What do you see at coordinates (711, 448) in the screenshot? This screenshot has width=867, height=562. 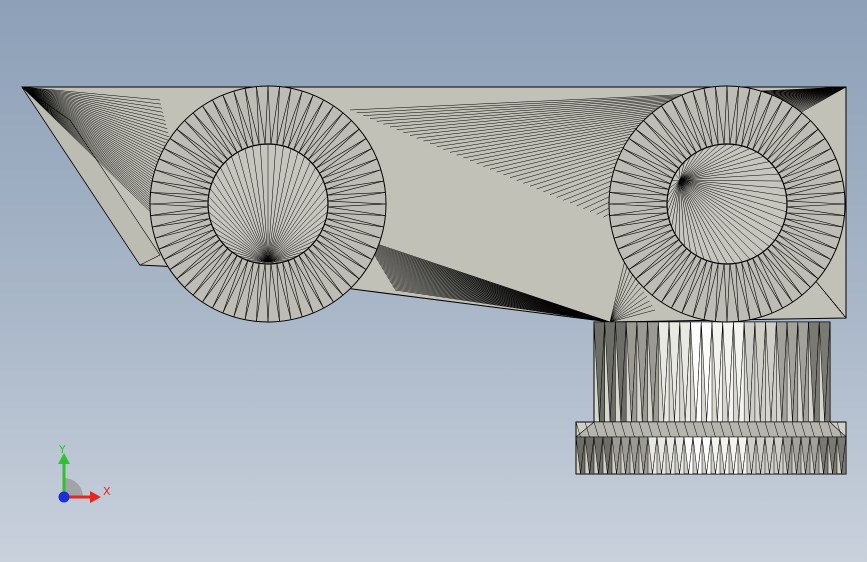 I see `flange-facets` at bounding box center [711, 448].